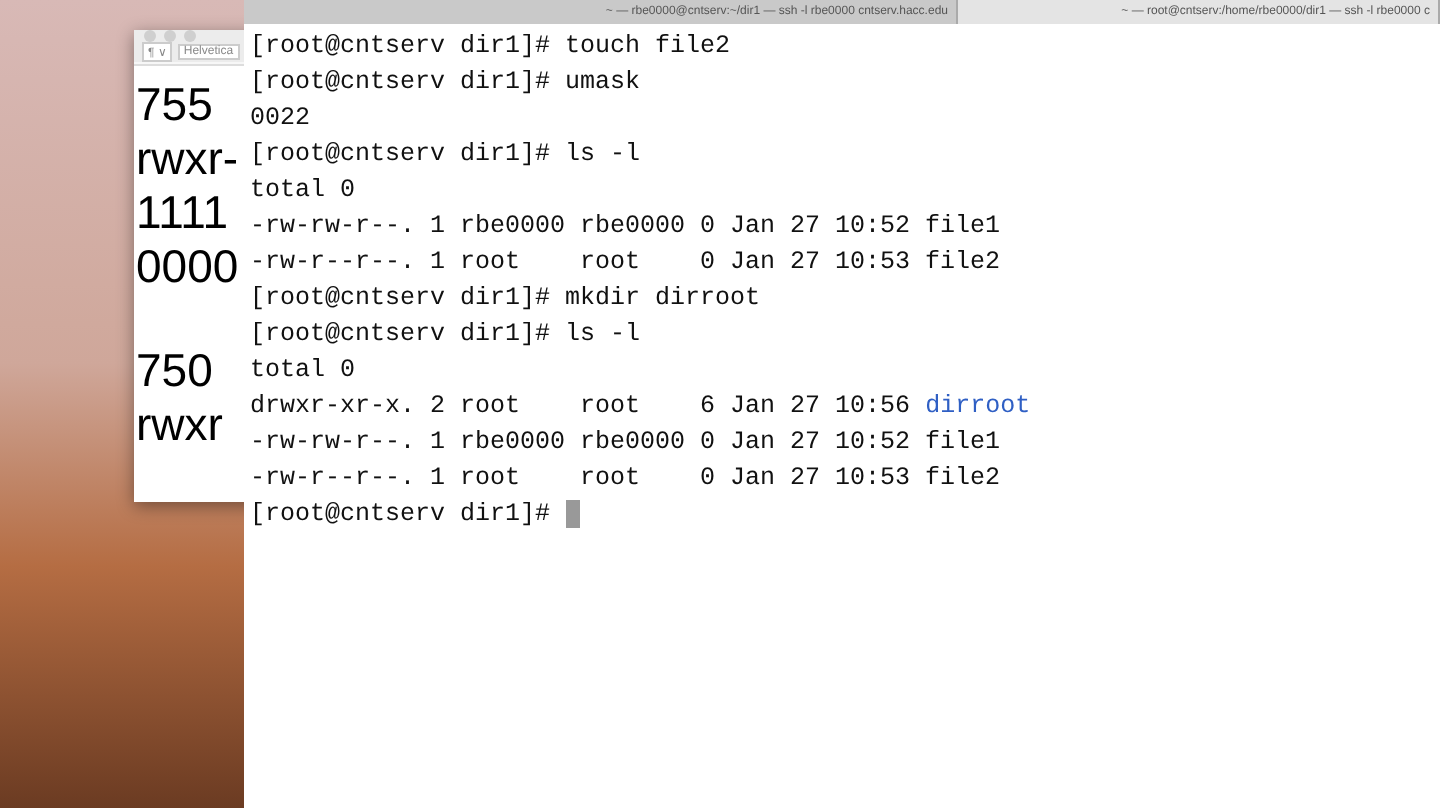 The height and width of the screenshot is (808, 1440). What do you see at coordinates (174, 104) in the screenshot?
I see `document-text: 755` at bounding box center [174, 104].